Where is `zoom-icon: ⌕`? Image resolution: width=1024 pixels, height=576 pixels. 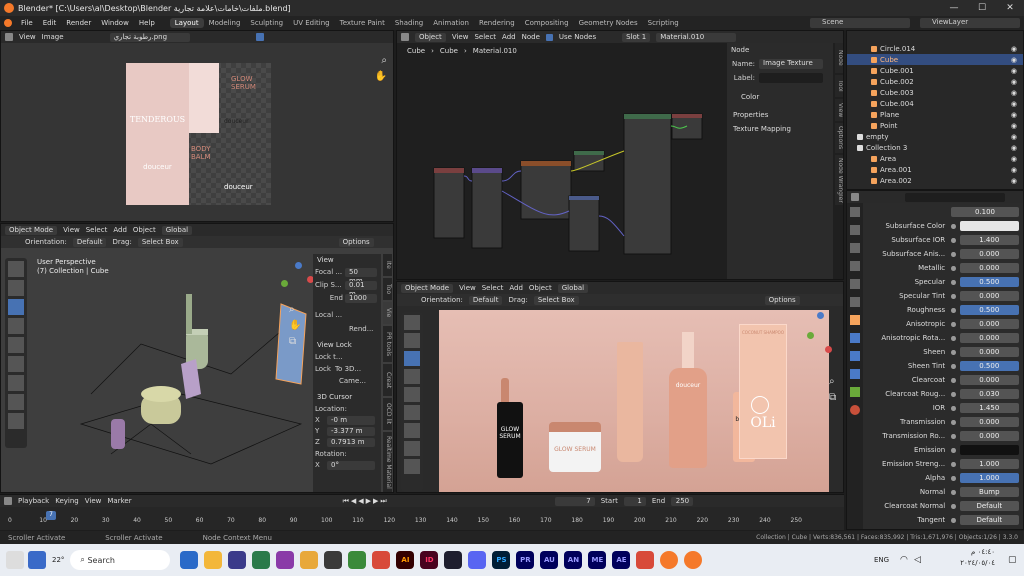 zoom-icon: ⌕ is located at coordinates (832, 381).